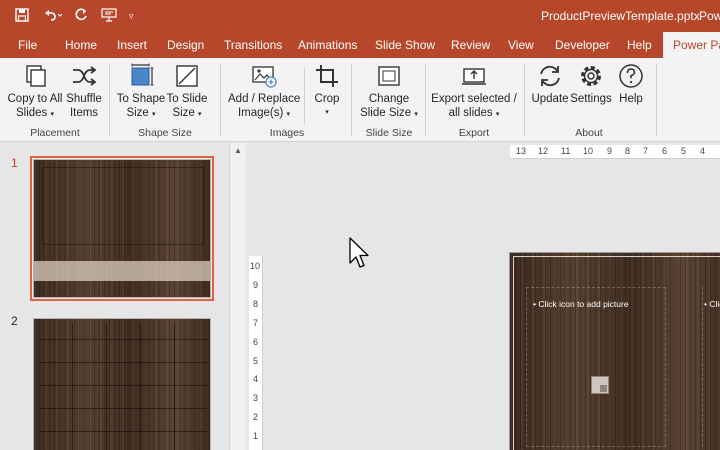 This screenshot has width=720, height=450. What do you see at coordinates (470, 113) in the screenshot?
I see `export-label-2: all slides` at bounding box center [470, 113].